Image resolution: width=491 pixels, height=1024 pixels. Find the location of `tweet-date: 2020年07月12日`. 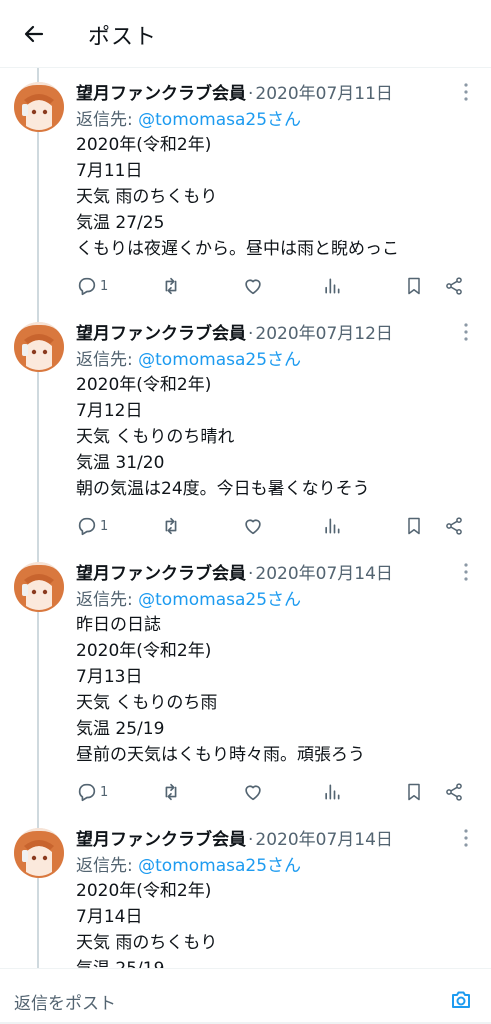

tweet-date: 2020年07月12日 is located at coordinates (324, 334).